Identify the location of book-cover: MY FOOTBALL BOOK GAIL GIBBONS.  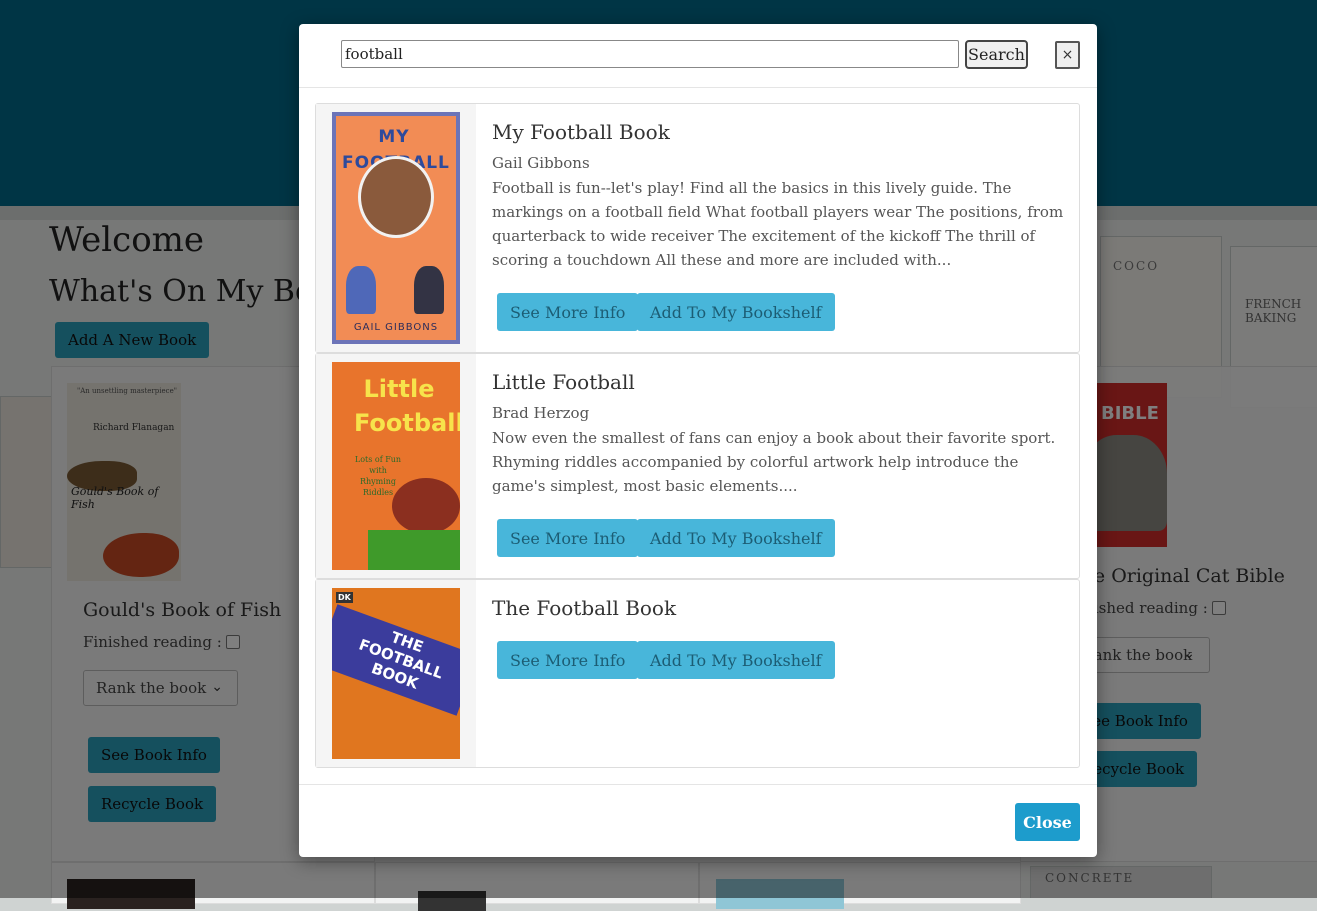
(396, 228).